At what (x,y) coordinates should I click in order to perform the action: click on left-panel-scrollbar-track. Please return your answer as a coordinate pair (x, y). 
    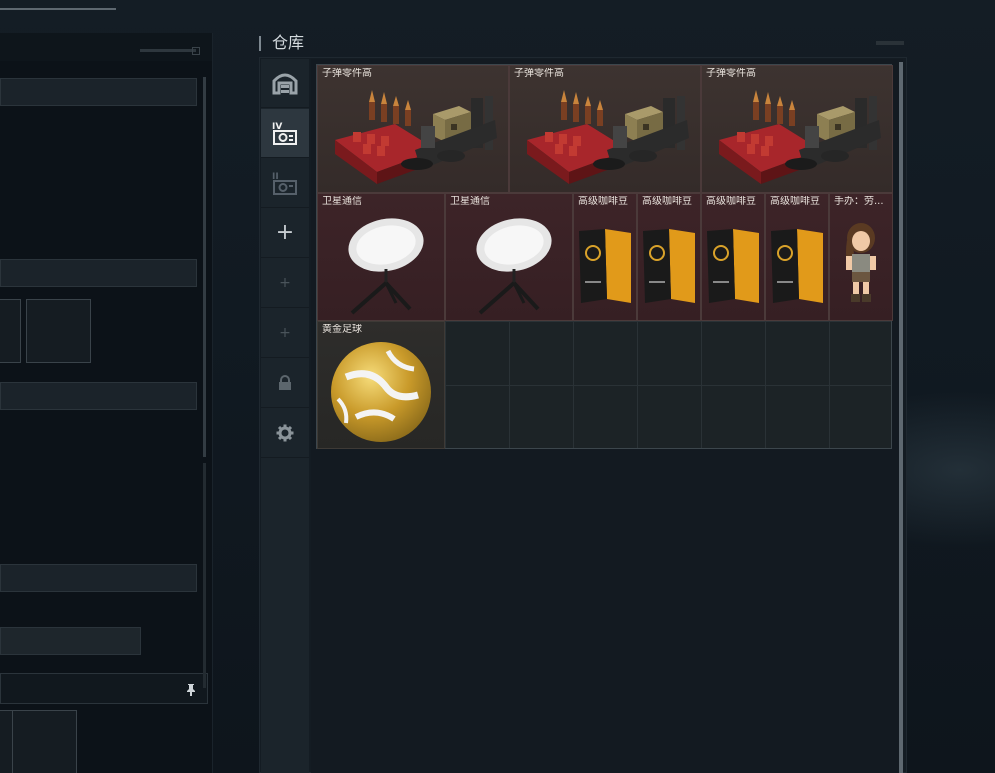
    Looking at the image, I should click on (204, 575).